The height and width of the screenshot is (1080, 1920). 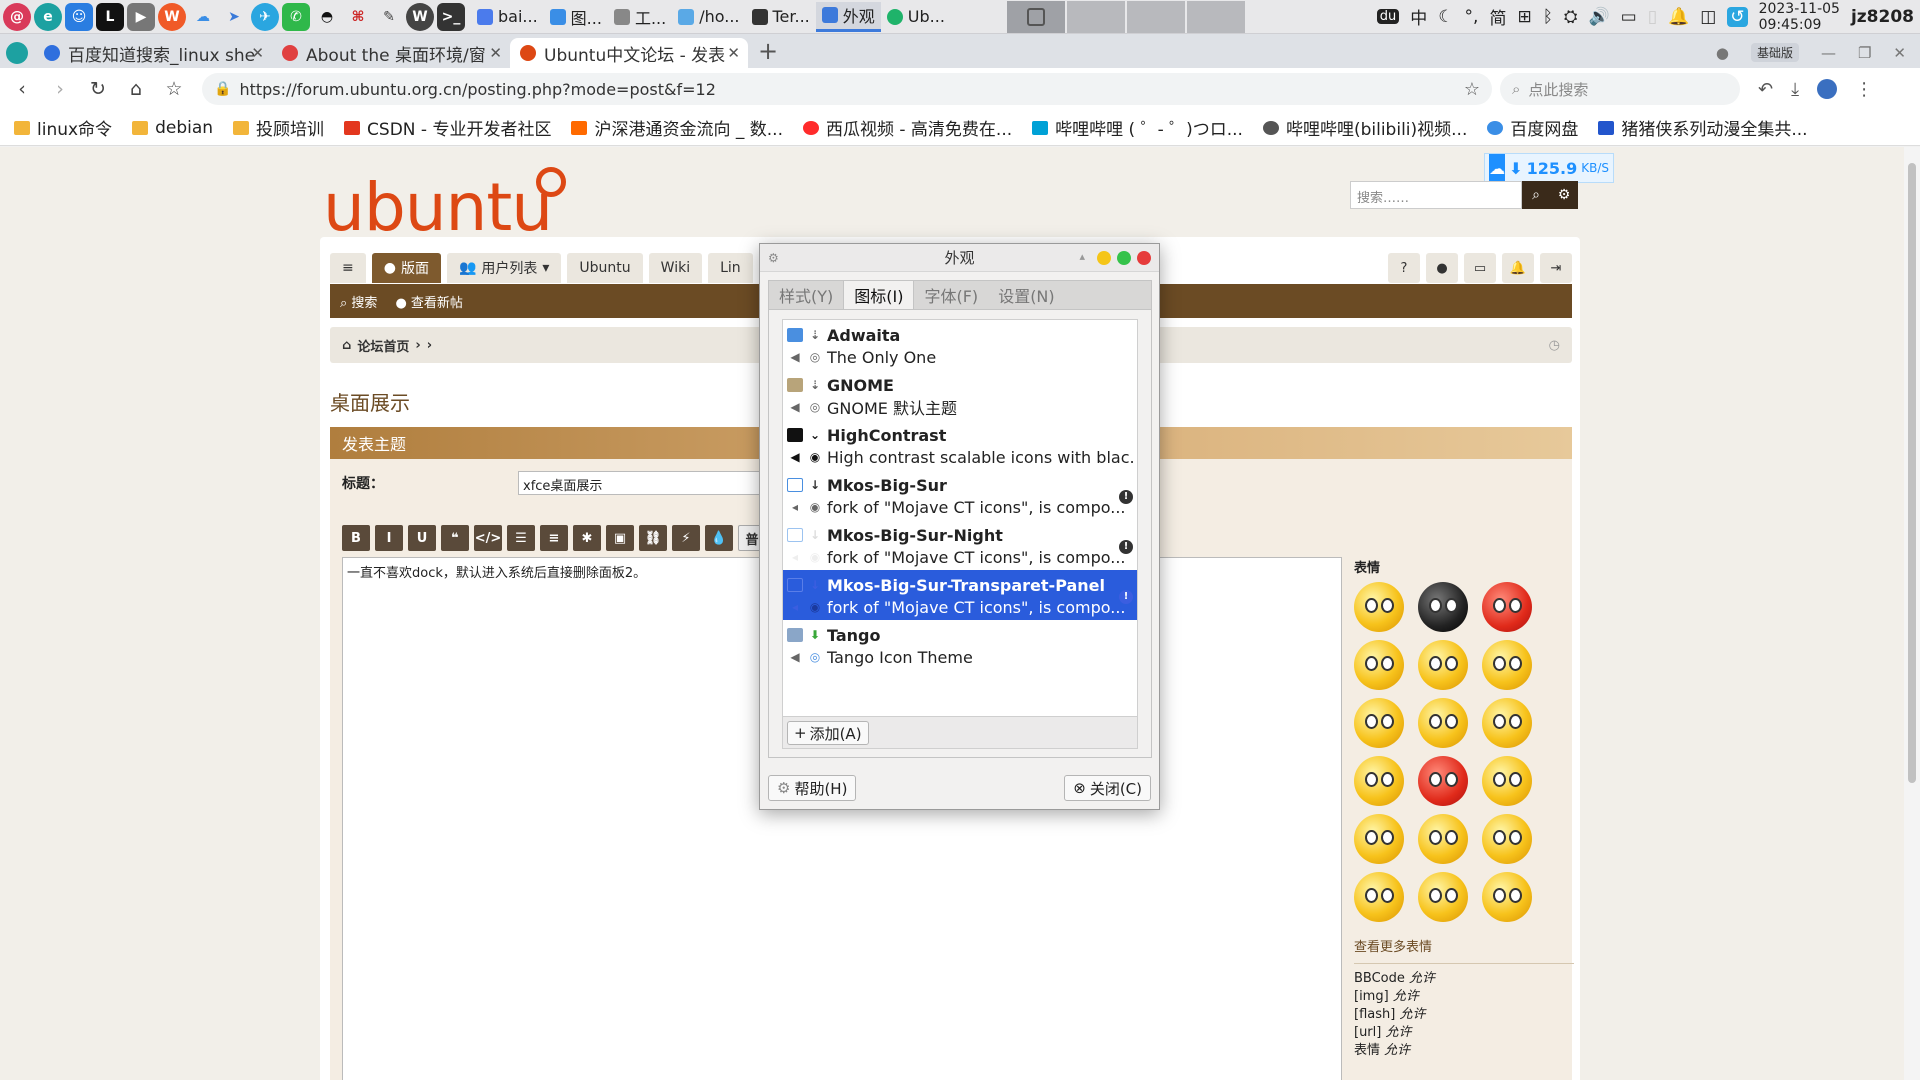 What do you see at coordinates (98, 89) in the screenshot?
I see `reload-icon: ↻` at bounding box center [98, 89].